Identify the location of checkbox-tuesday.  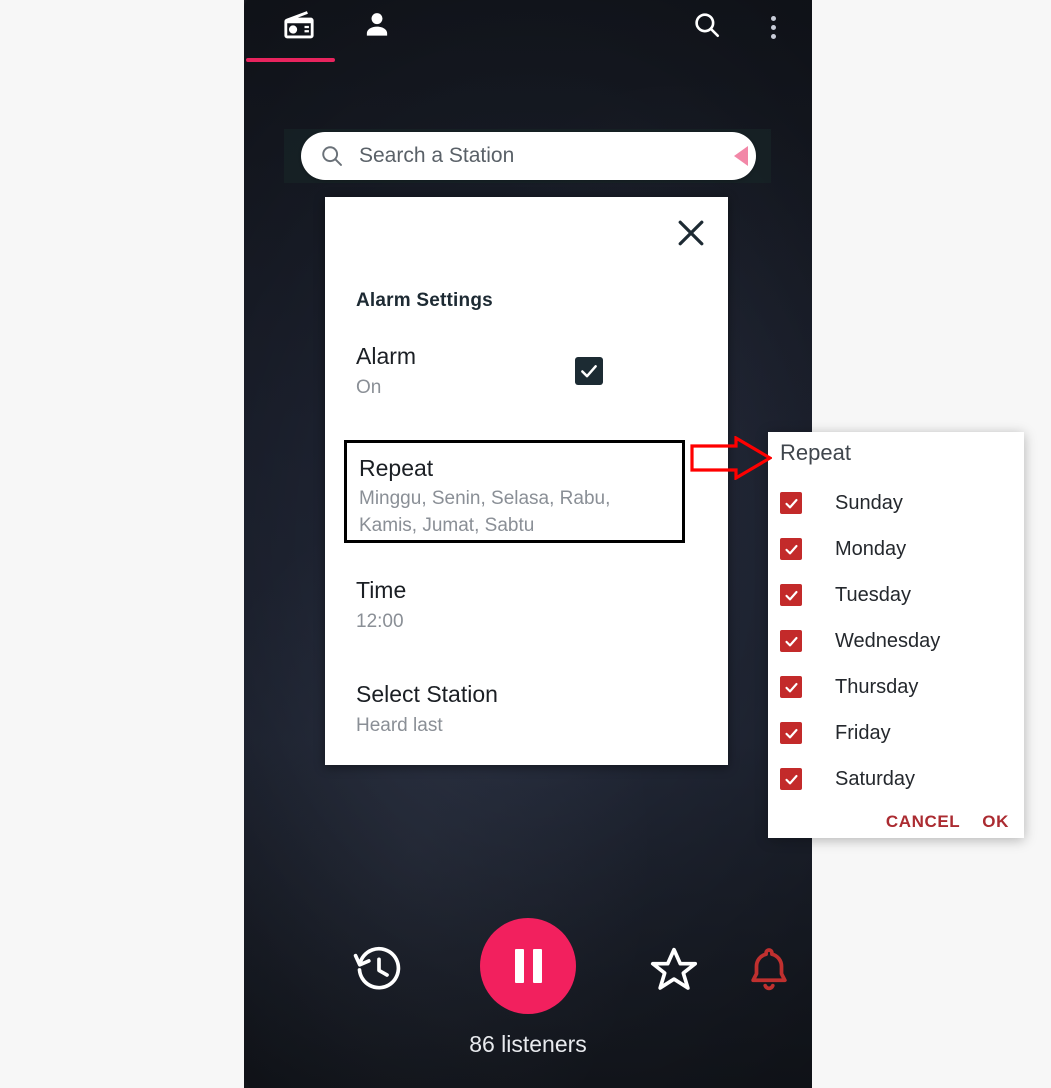
(791, 595).